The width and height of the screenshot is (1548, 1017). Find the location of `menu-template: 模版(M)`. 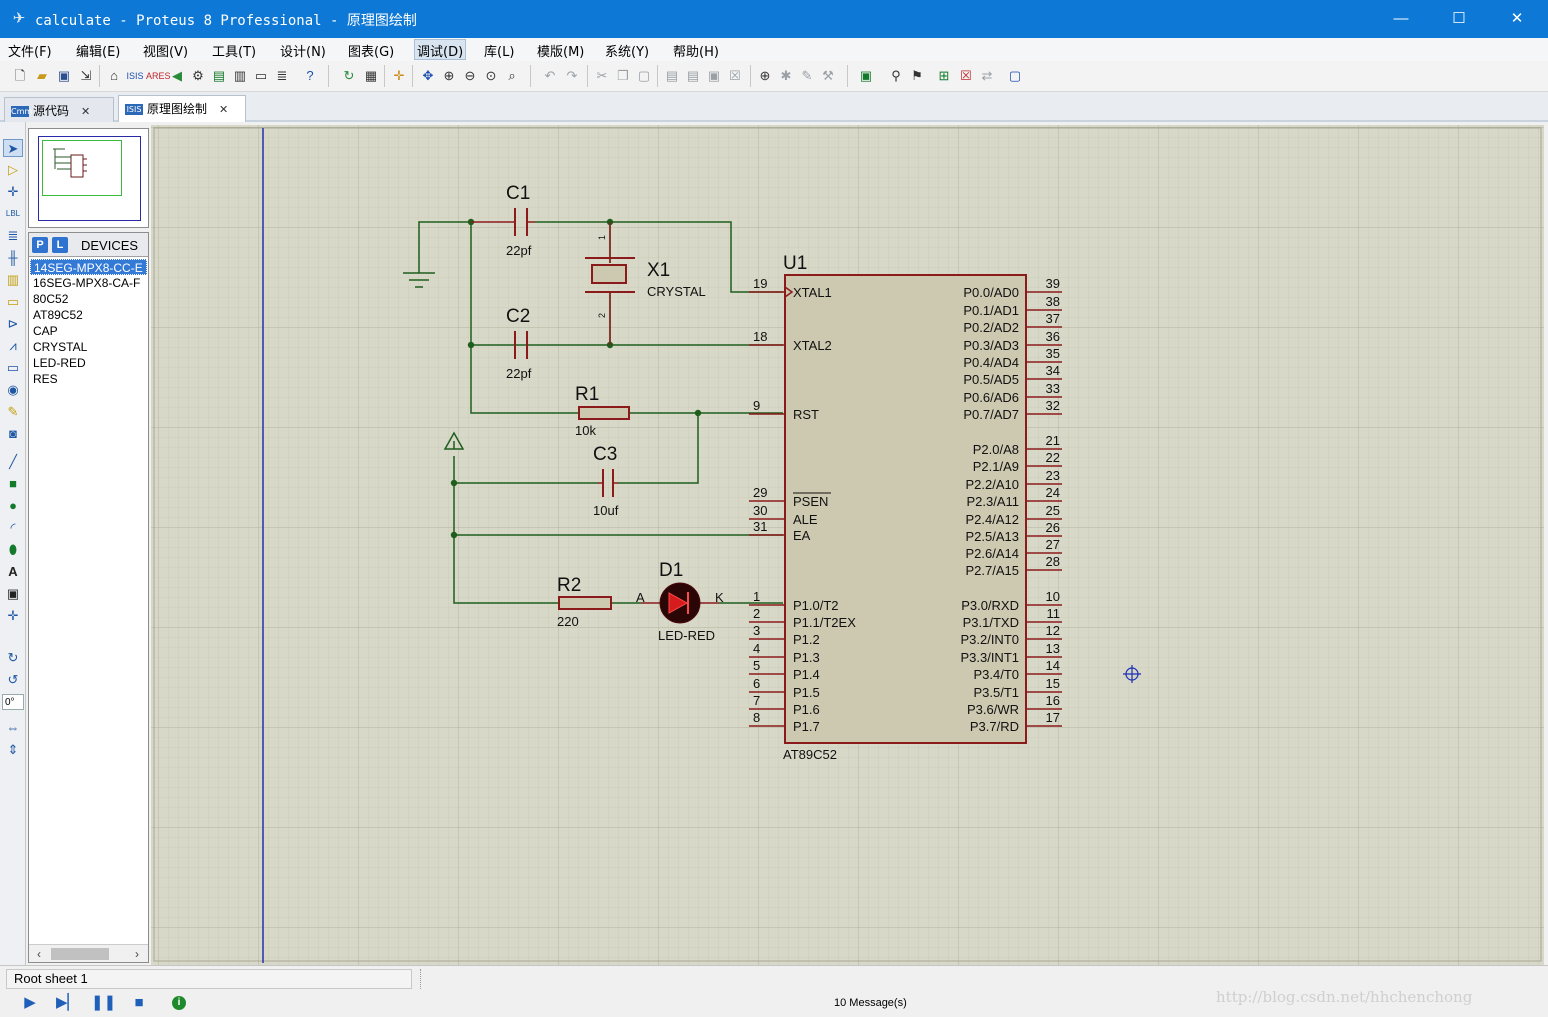

menu-template: 模版(M) is located at coordinates (560, 50).